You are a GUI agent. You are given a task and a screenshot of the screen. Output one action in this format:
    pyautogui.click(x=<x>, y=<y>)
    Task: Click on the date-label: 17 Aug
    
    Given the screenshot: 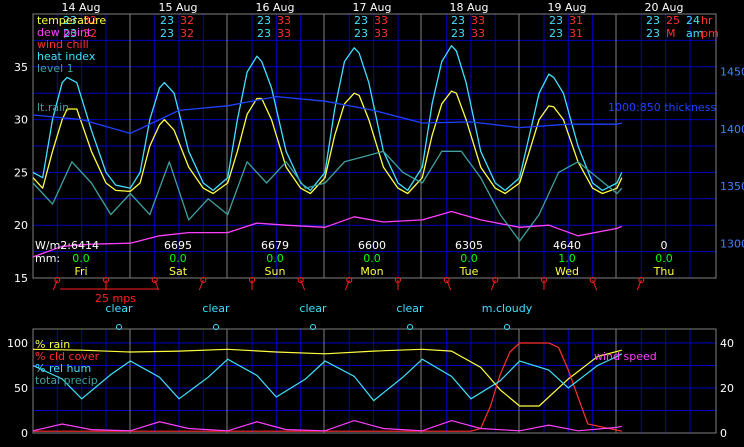 What is the action you would take?
    pyautogui.click(x=372, y=7)
    